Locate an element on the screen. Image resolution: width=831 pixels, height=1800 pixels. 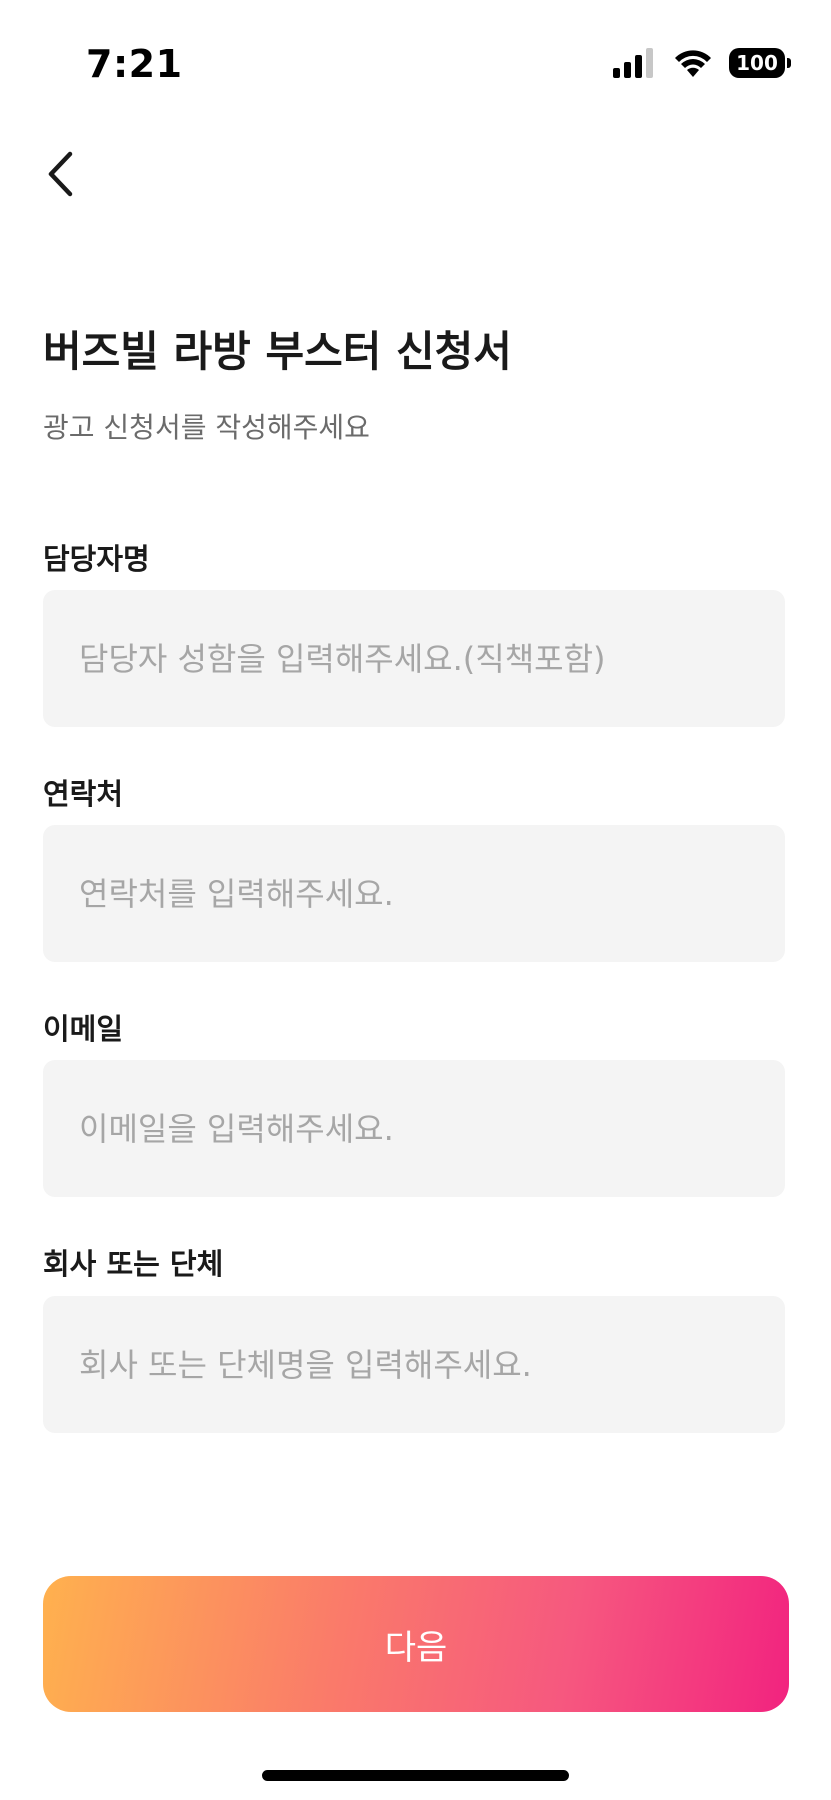
status-bar: 7:21 100 is located at coordinates (415, 60).